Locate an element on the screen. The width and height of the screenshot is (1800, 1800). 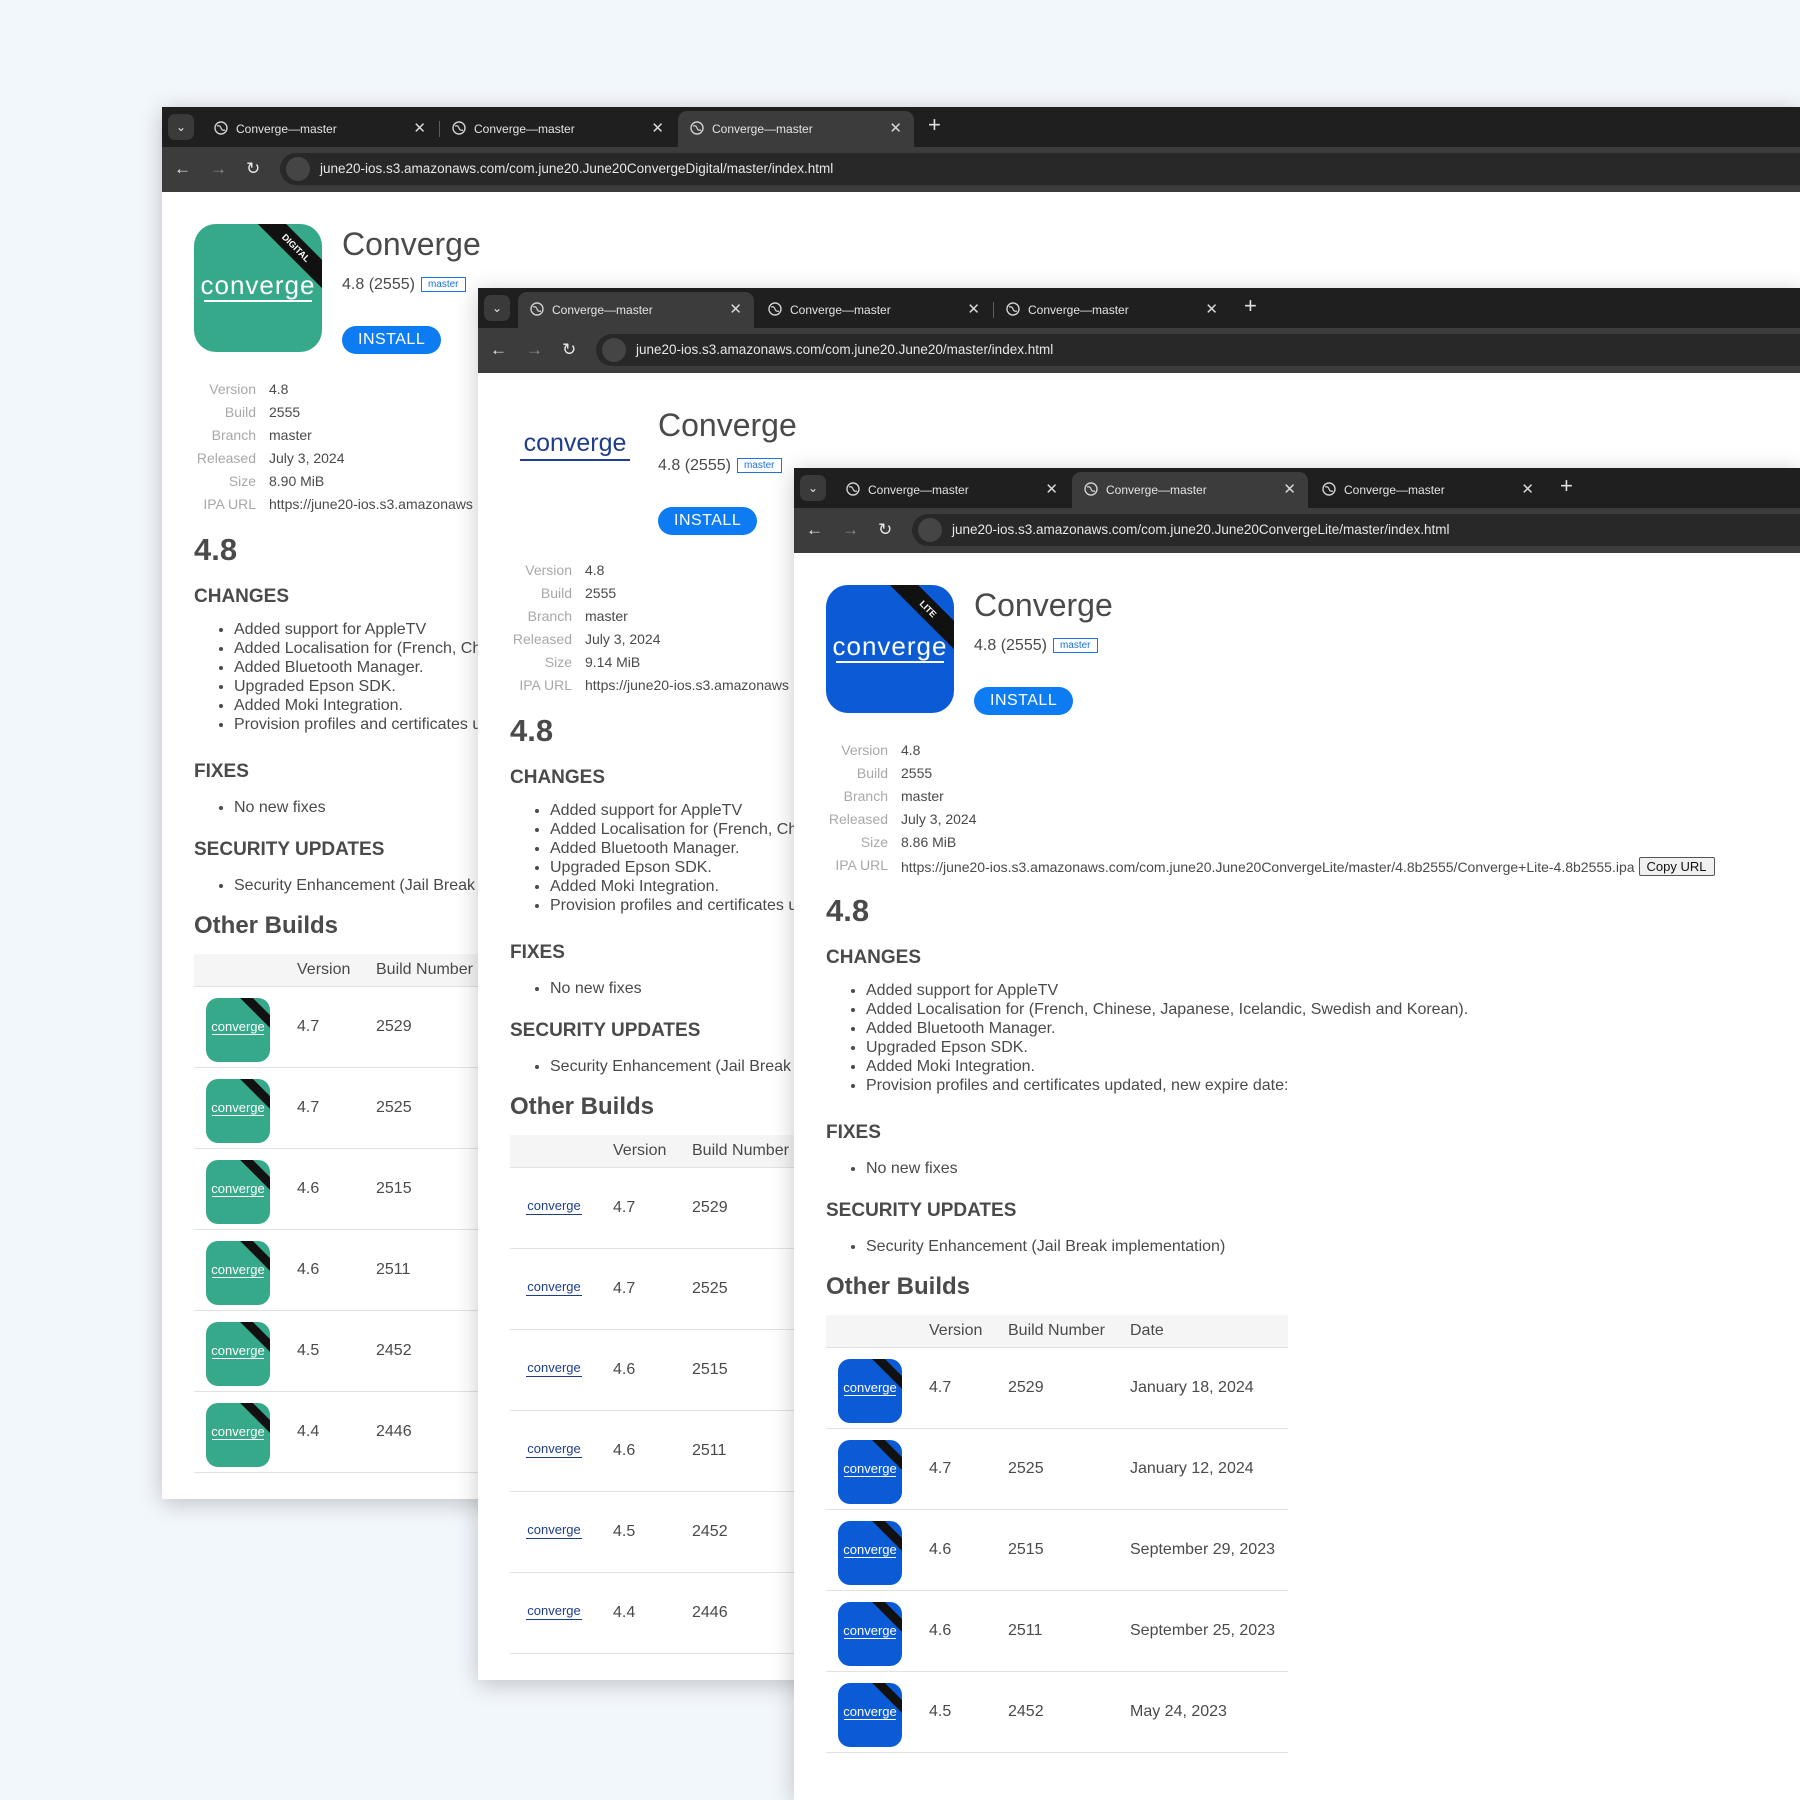
column-version: Version is located at coordinates (640, 1150).